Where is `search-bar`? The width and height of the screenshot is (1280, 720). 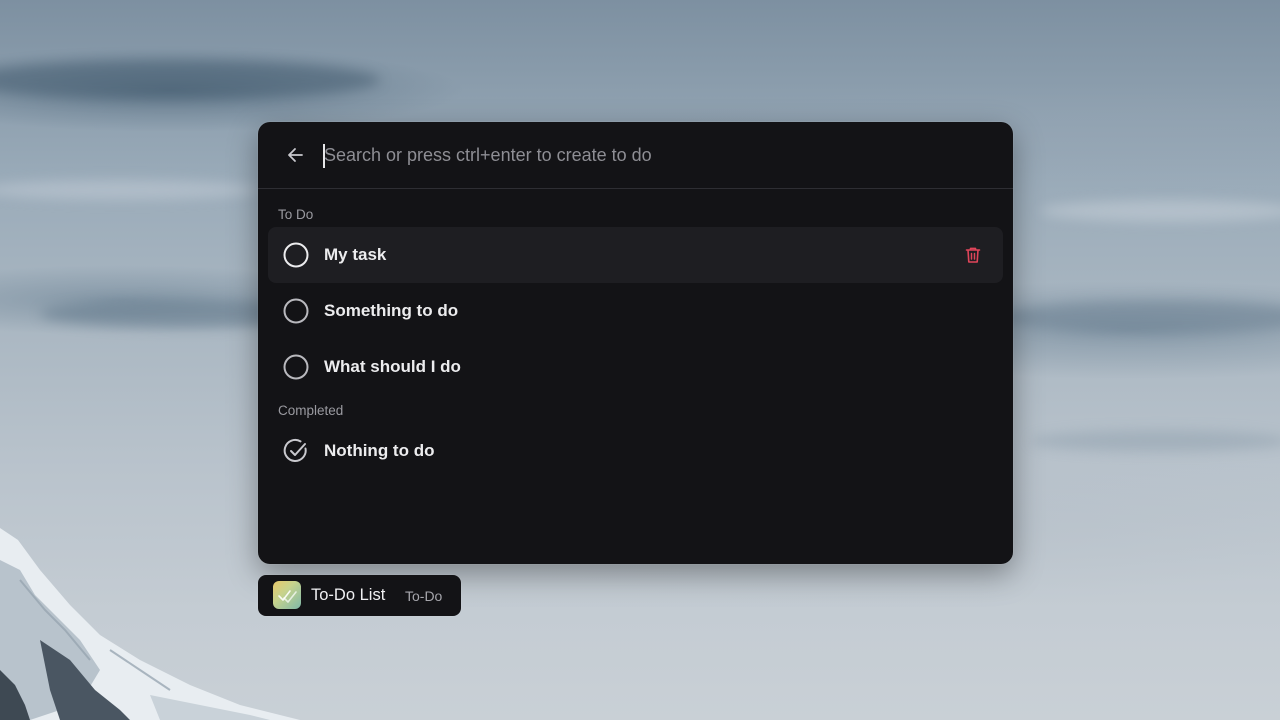
search-bar is located at coordinates (635, 155).